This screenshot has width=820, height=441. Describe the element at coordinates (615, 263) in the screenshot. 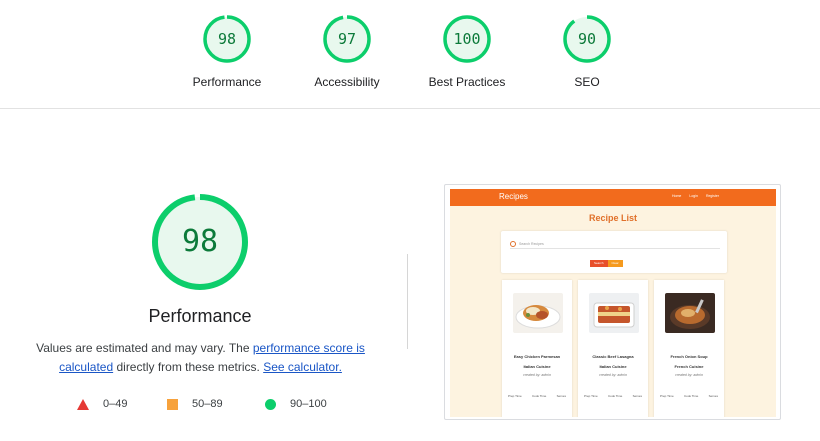

I see `thumb-clear-button: Clear` at that location.